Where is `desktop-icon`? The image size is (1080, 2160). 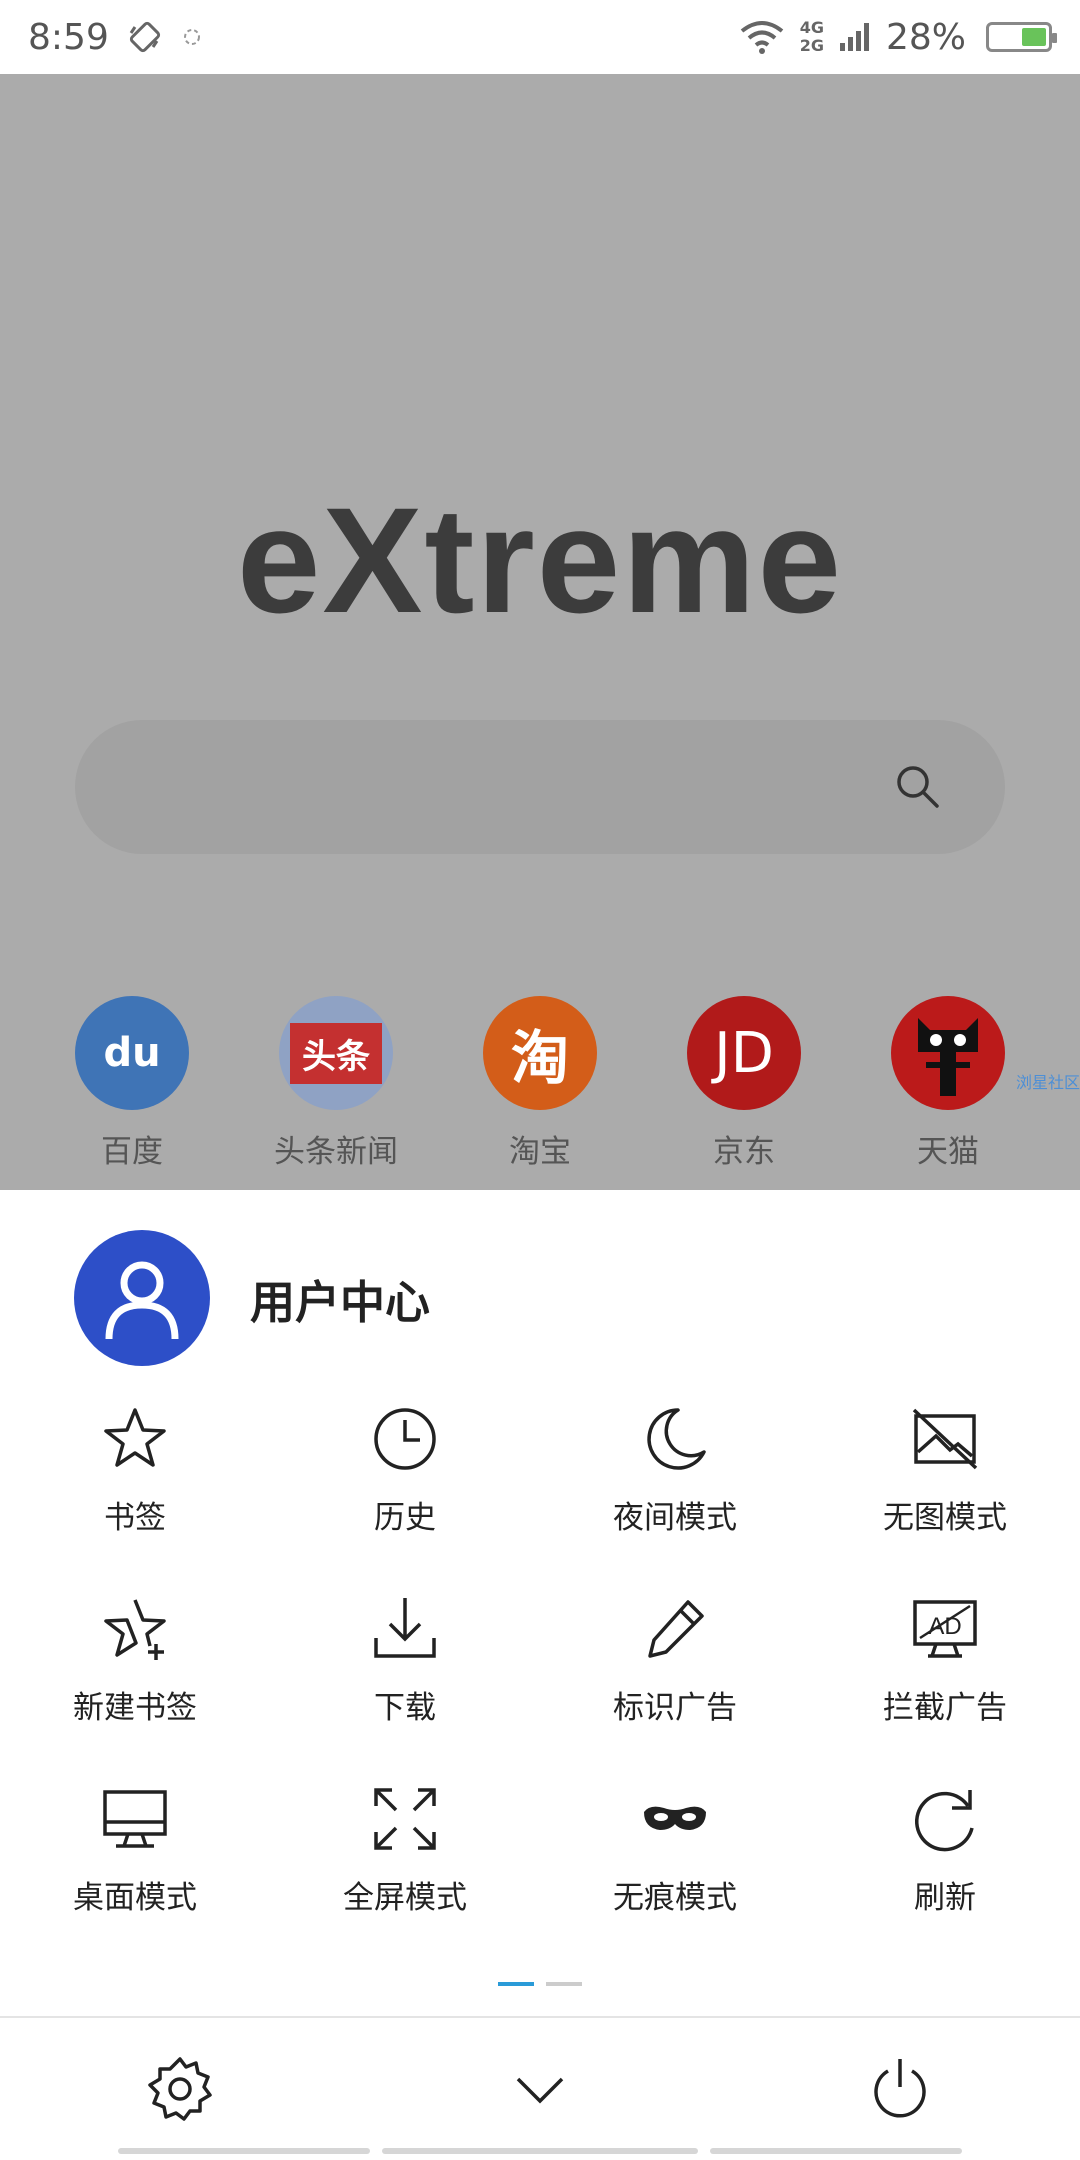 desktop-icon is located at coordinates (135, 1819).